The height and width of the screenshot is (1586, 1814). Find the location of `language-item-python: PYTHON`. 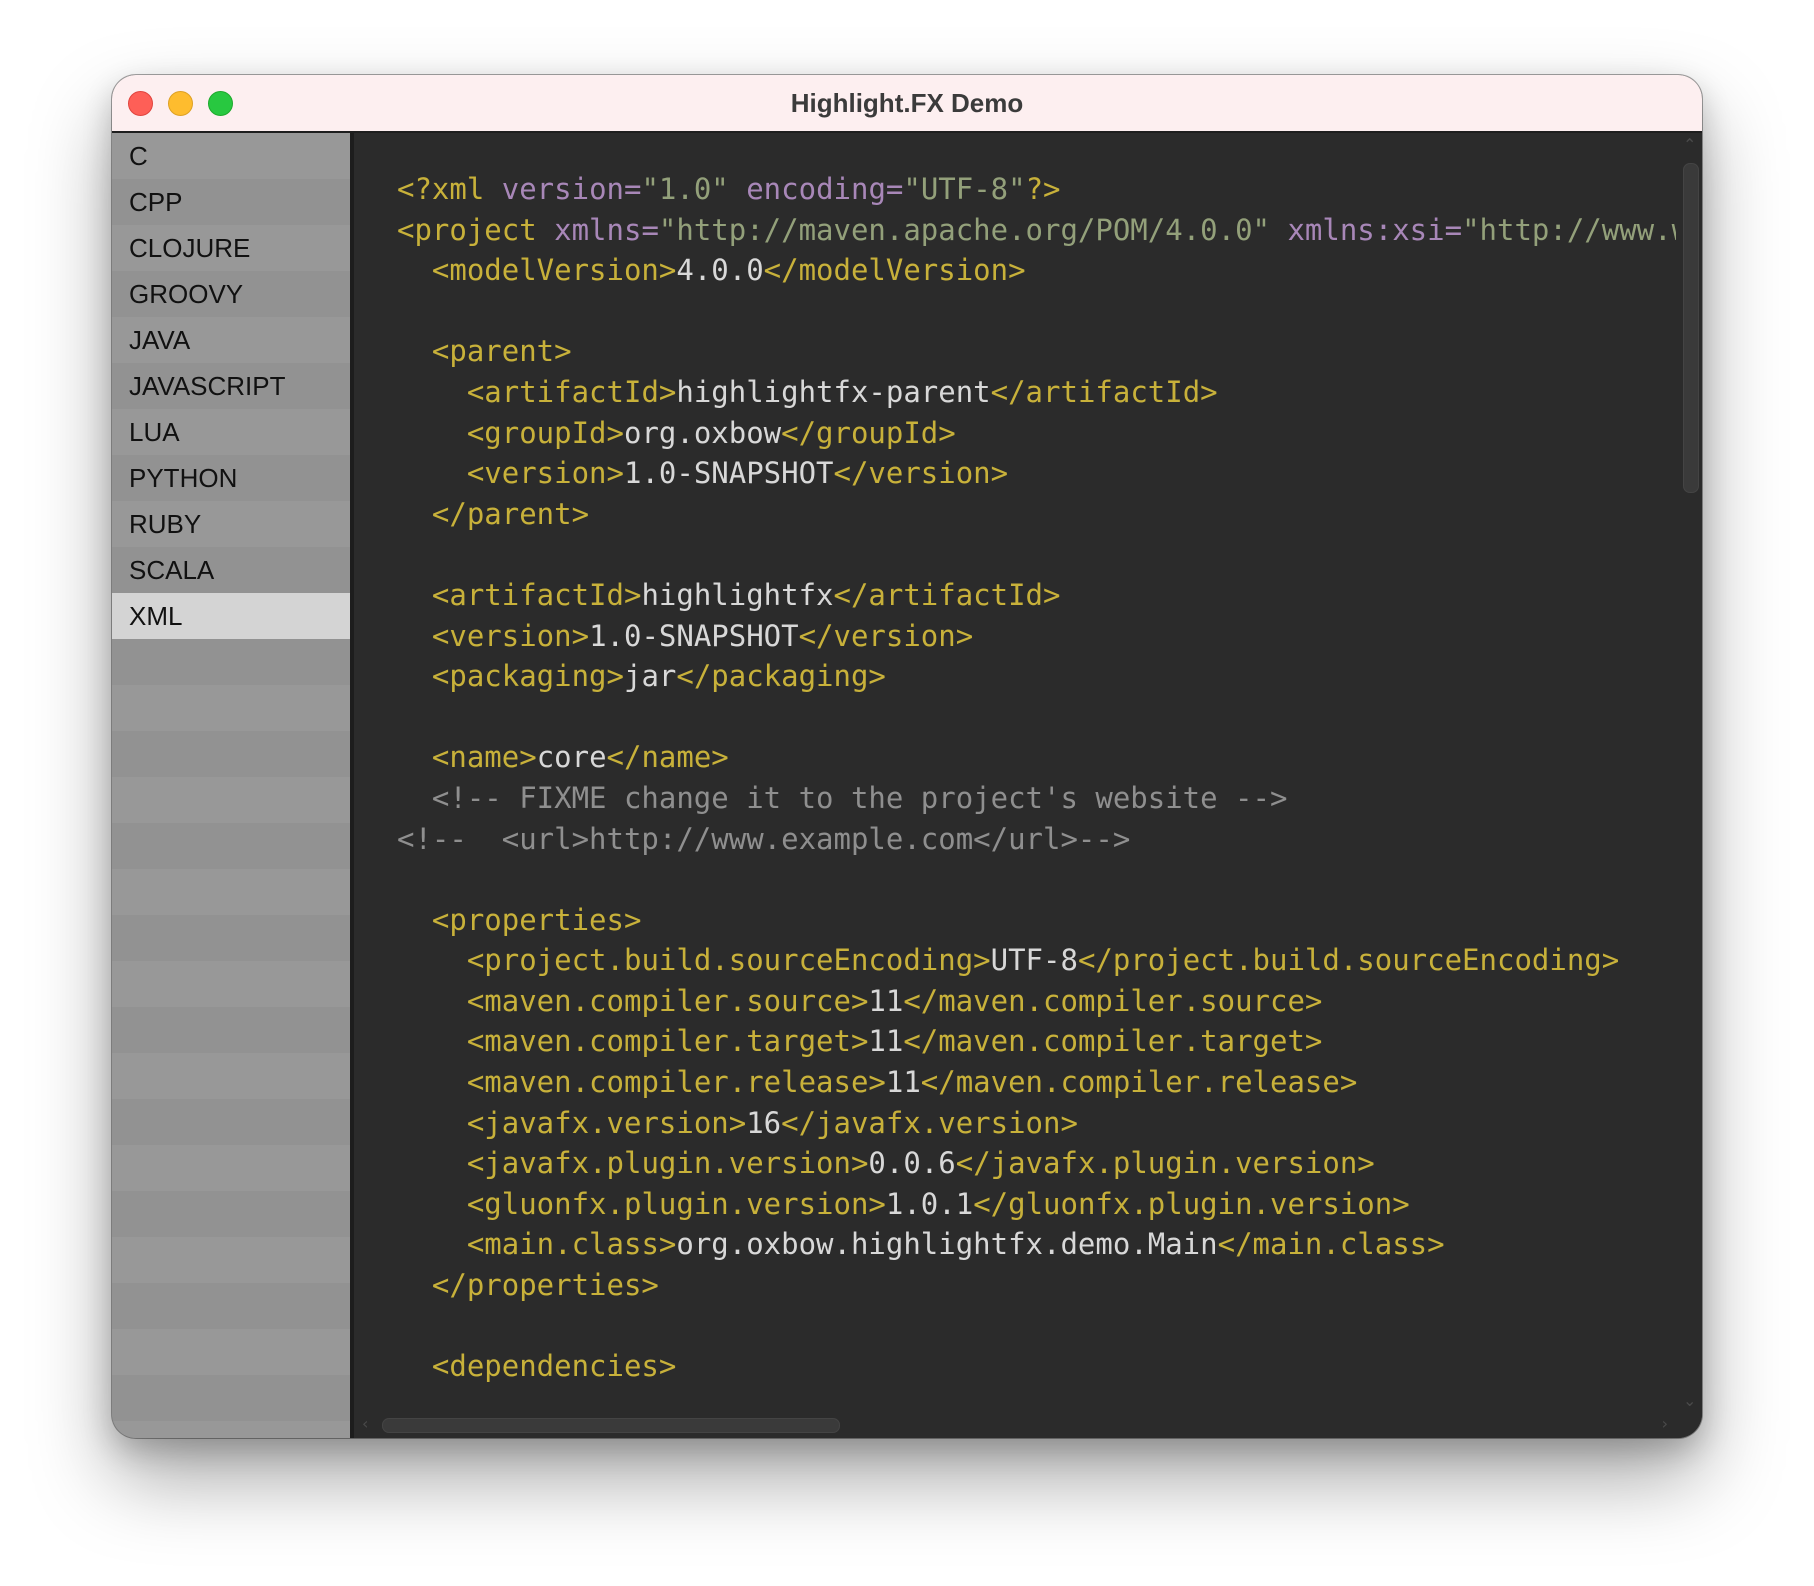

language-item-python: PYTHON is located at coordinates (231, 478).